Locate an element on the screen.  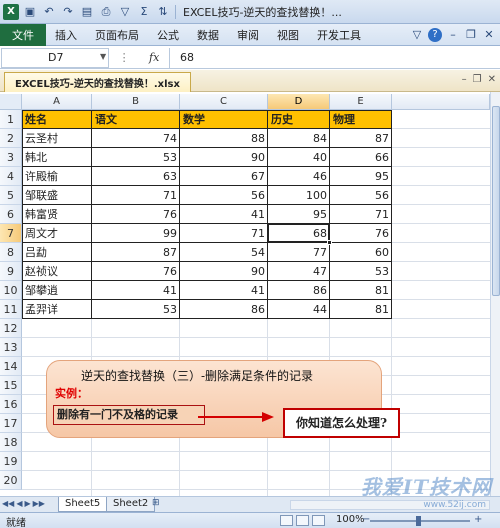
undo-icon: ↶ is located at coordinates (49, 12).